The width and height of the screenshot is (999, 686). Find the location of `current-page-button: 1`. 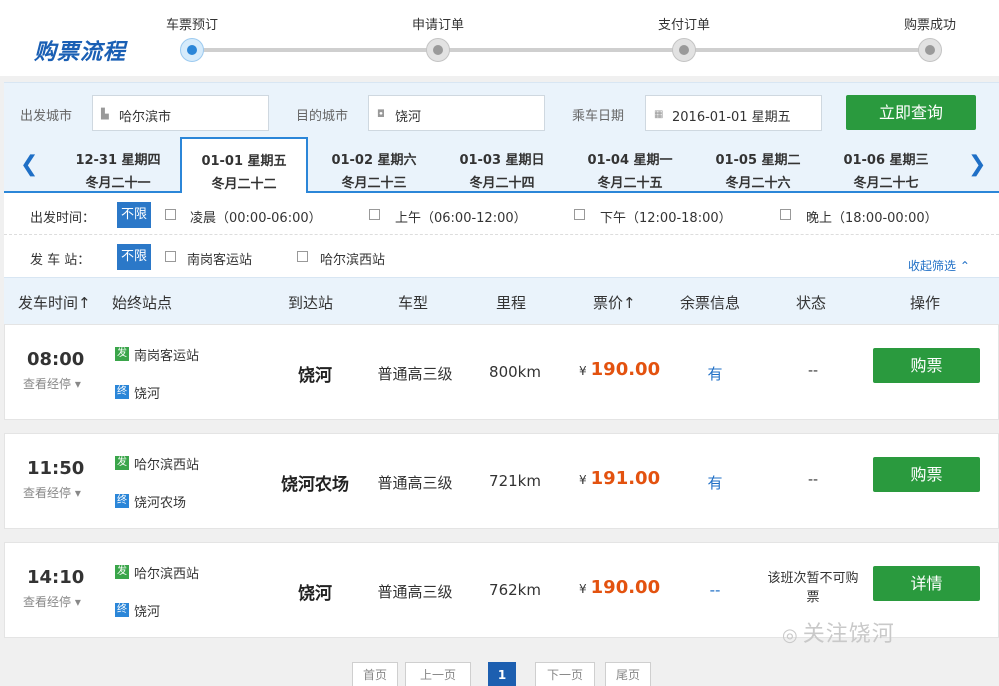

current-page-button: 1 is located at coordinates (502, 674).